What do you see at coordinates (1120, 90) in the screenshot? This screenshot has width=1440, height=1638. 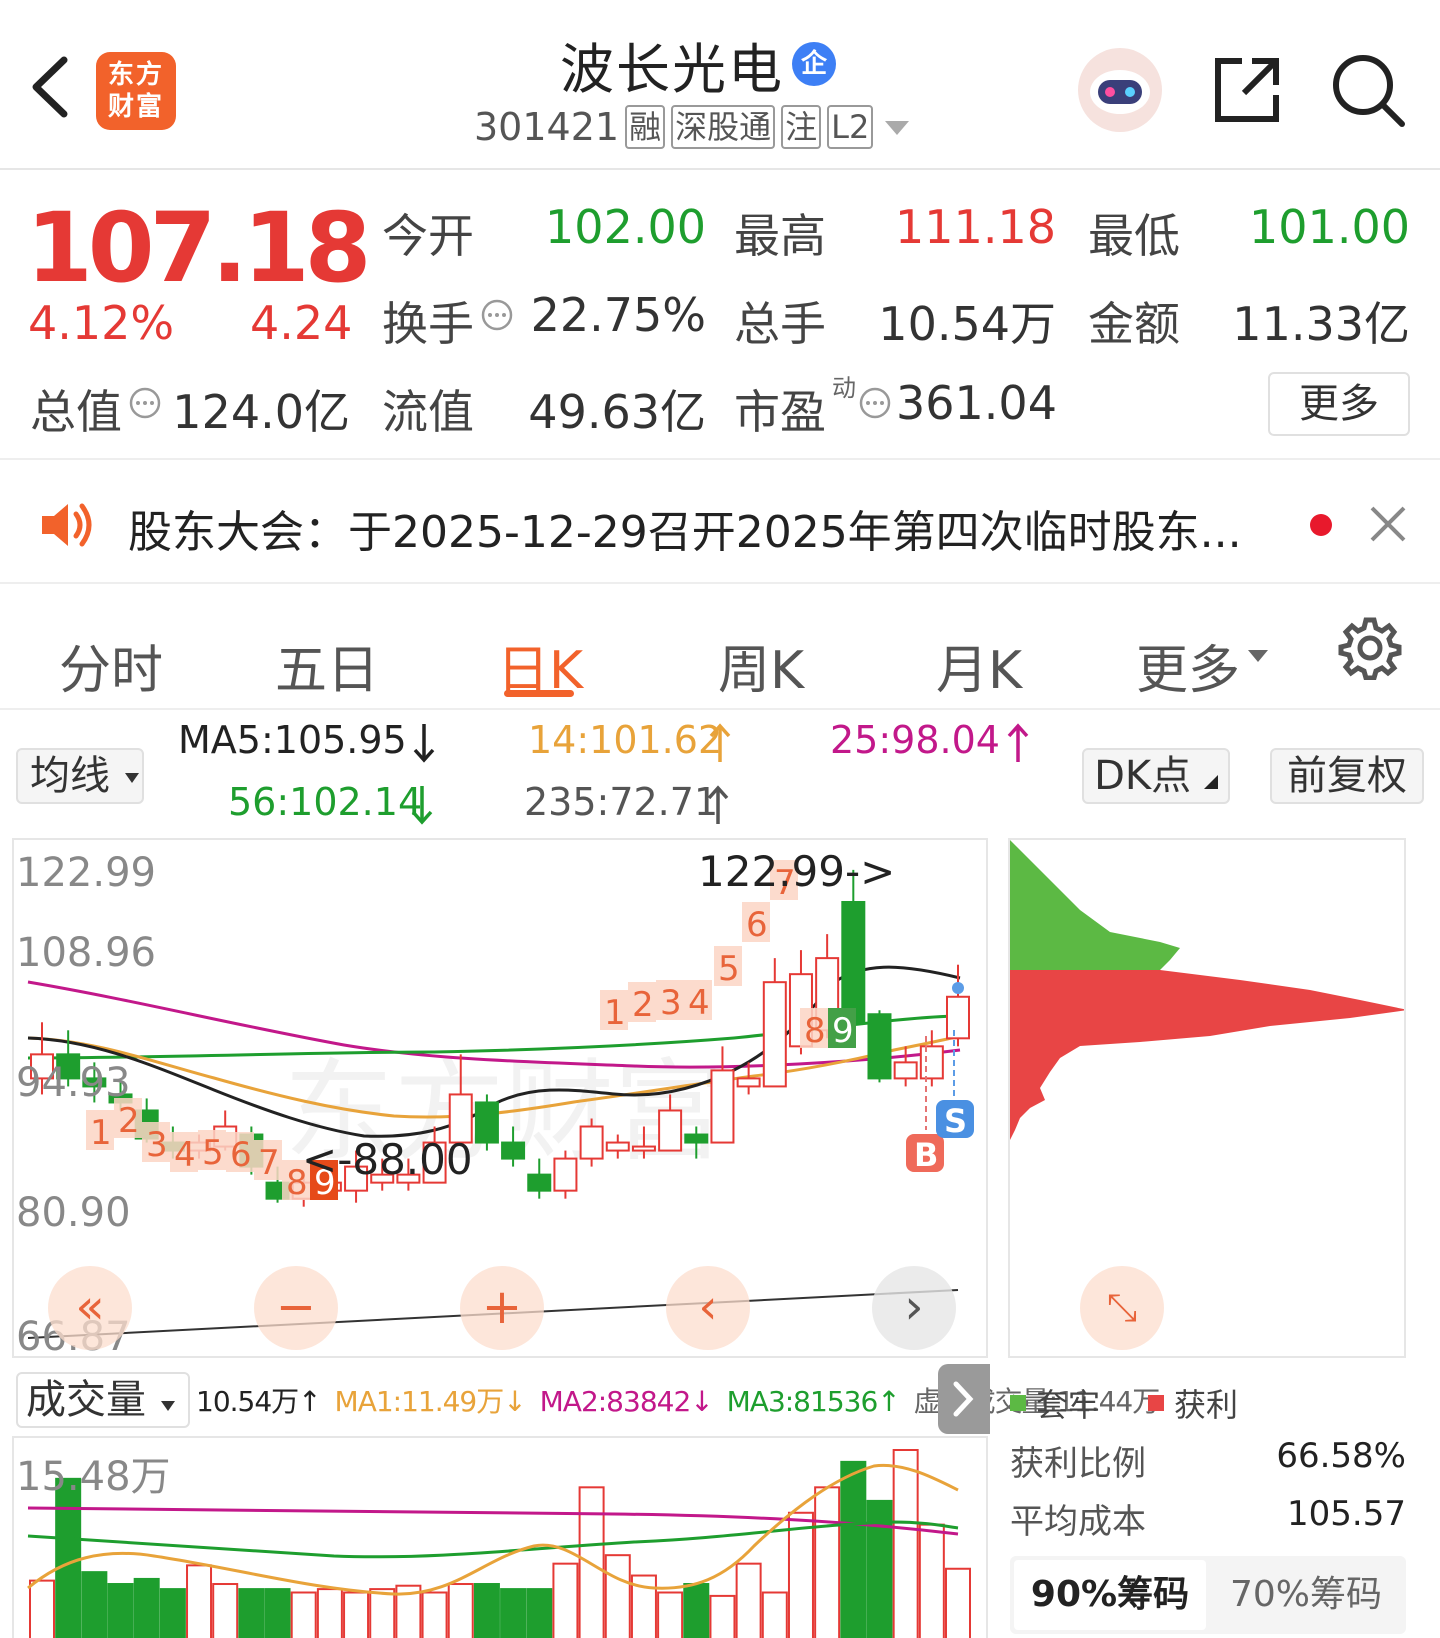 I see `assistant-button` at bounding box center [1120, 90].